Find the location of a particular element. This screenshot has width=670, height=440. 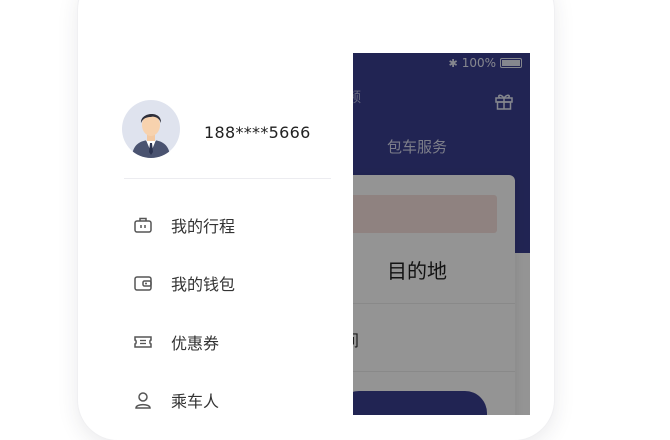

user-avatar-icon is located at coordinates (151, 135).